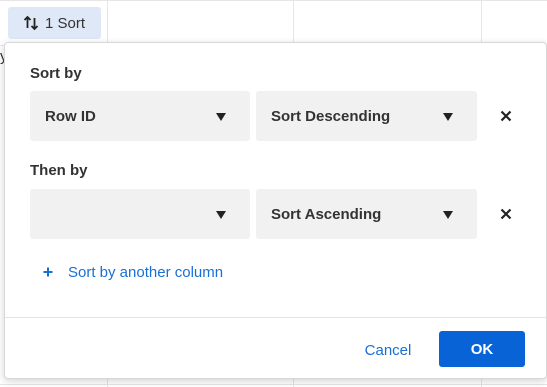 Image resolution: width=547 pixels, height=387 pixels. I want to click on sort-column-value: Row ID, so click(70, 116).